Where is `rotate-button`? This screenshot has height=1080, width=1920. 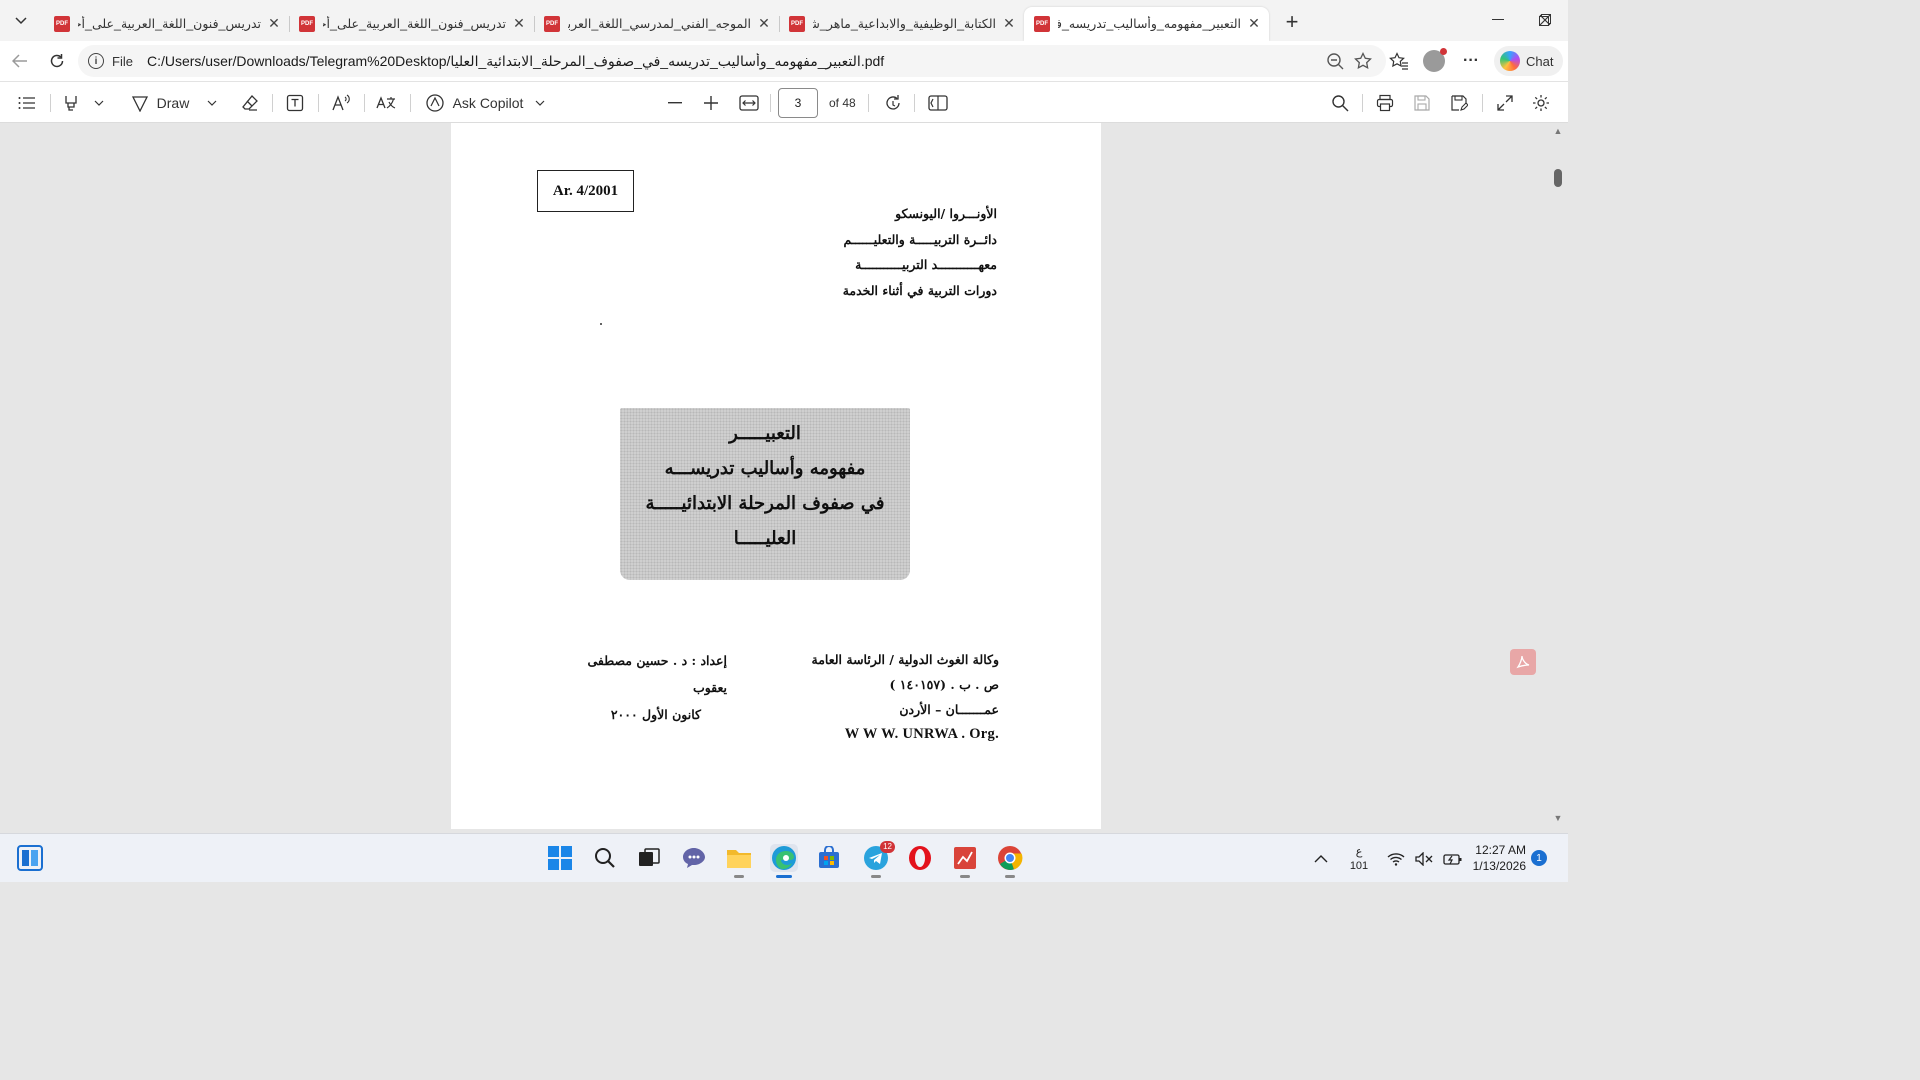
rotate-button is located at coordinates (893, 103).